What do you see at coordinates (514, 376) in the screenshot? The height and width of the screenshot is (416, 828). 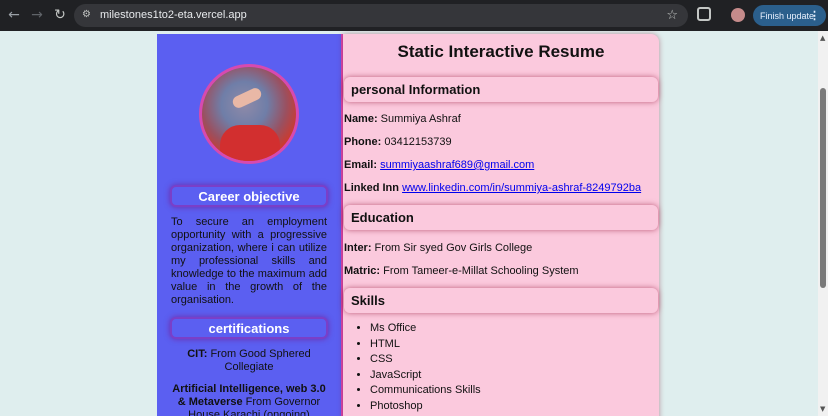 I see `list-item: JavaScript` at bounding box center [514, 376].